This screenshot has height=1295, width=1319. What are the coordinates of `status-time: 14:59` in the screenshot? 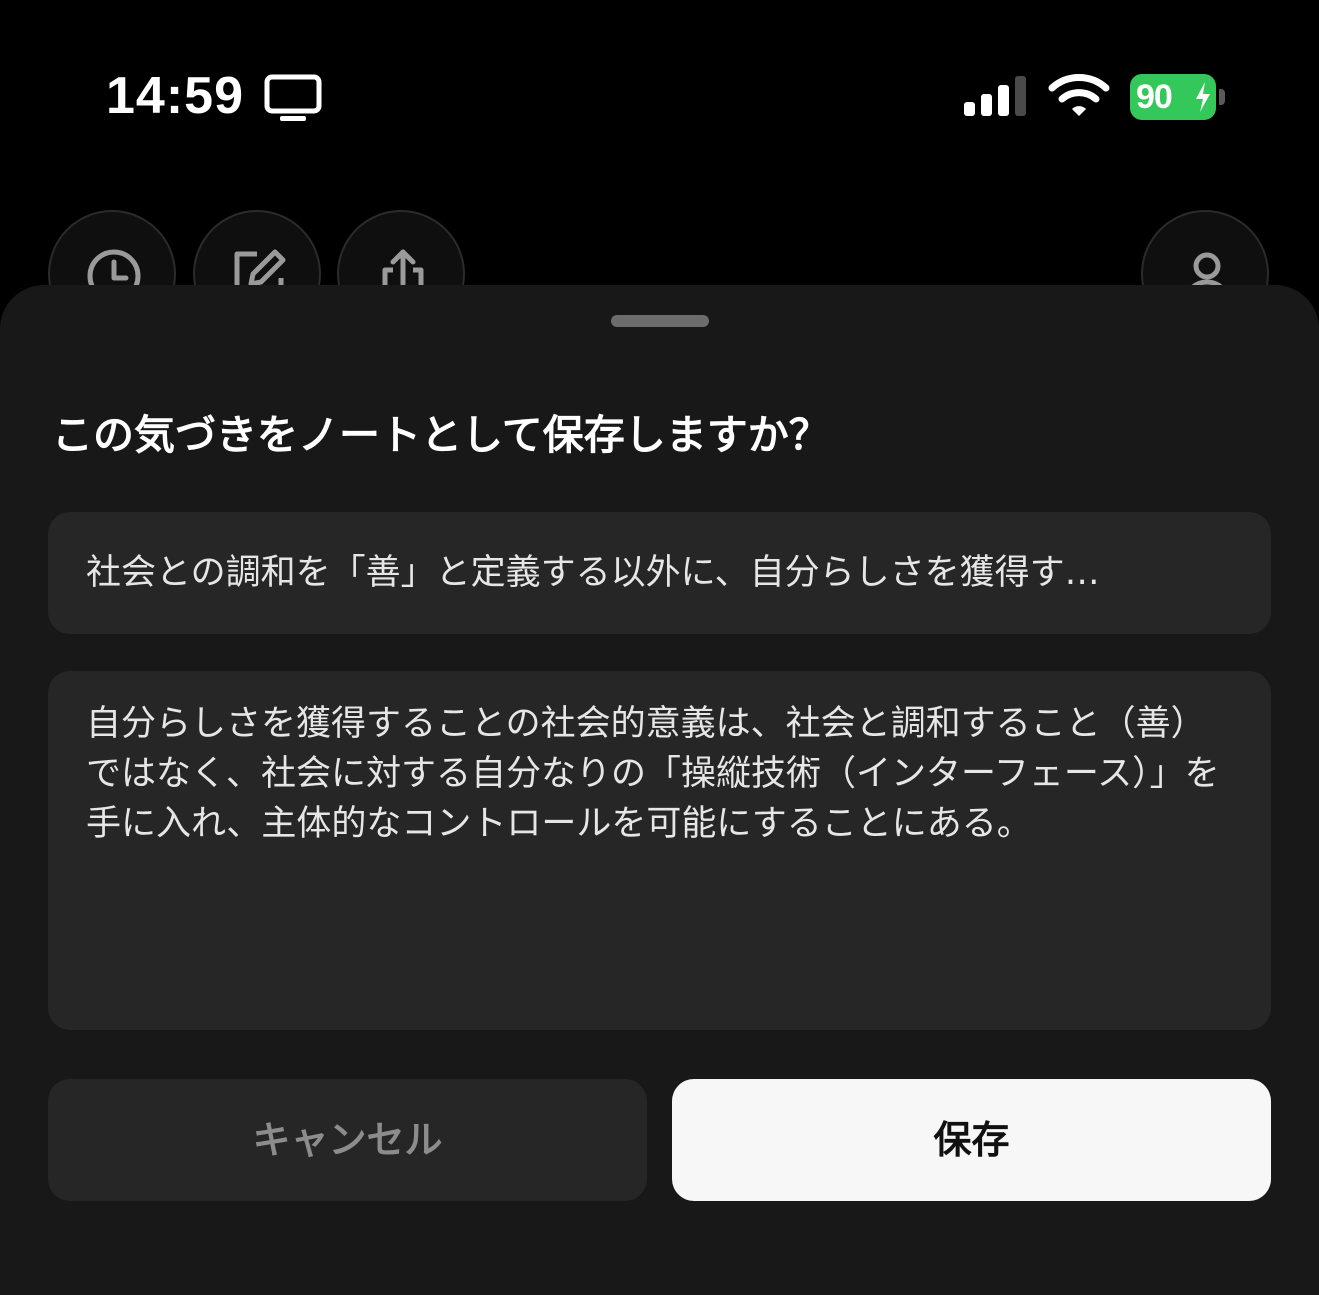 It's located at (175, 96).